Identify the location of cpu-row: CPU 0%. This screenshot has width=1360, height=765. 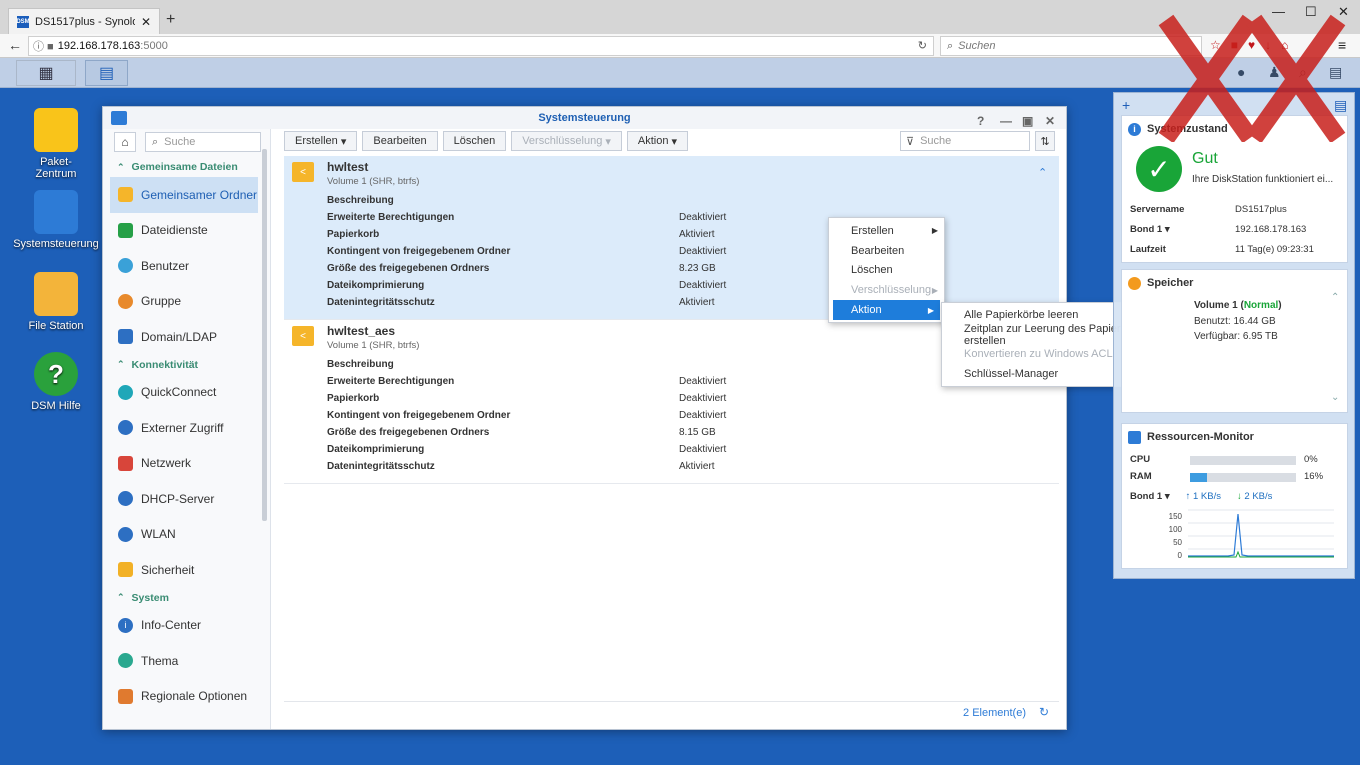
(1237, 461).